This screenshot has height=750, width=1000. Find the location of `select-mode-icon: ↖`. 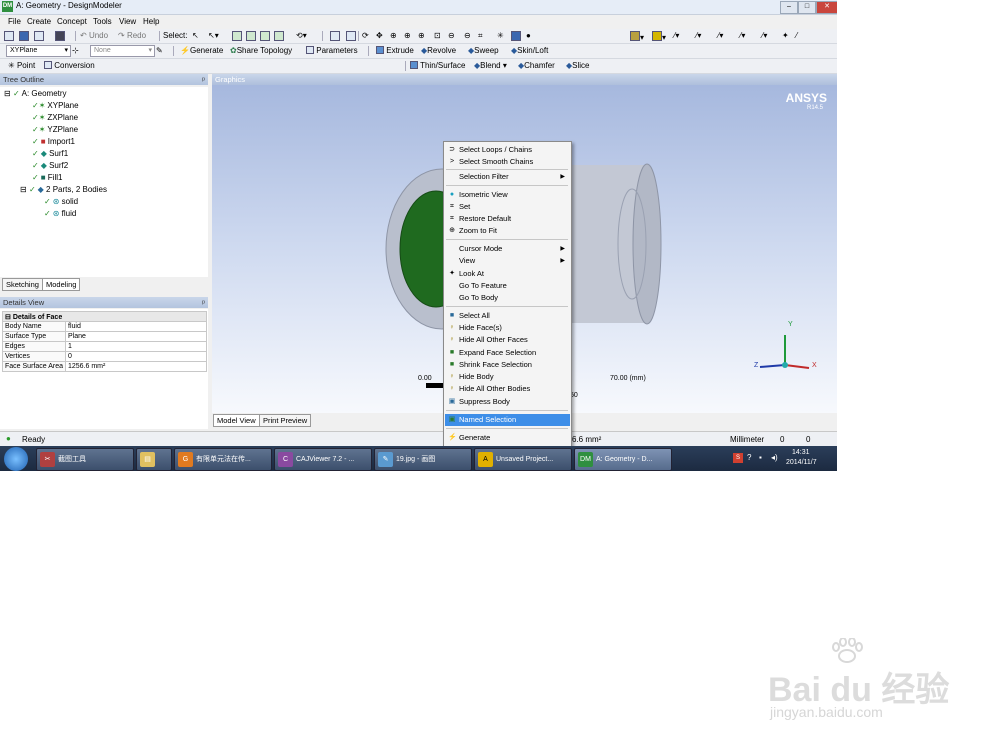

select-mode-icon: ↖ is located at coordinates (195, 35).